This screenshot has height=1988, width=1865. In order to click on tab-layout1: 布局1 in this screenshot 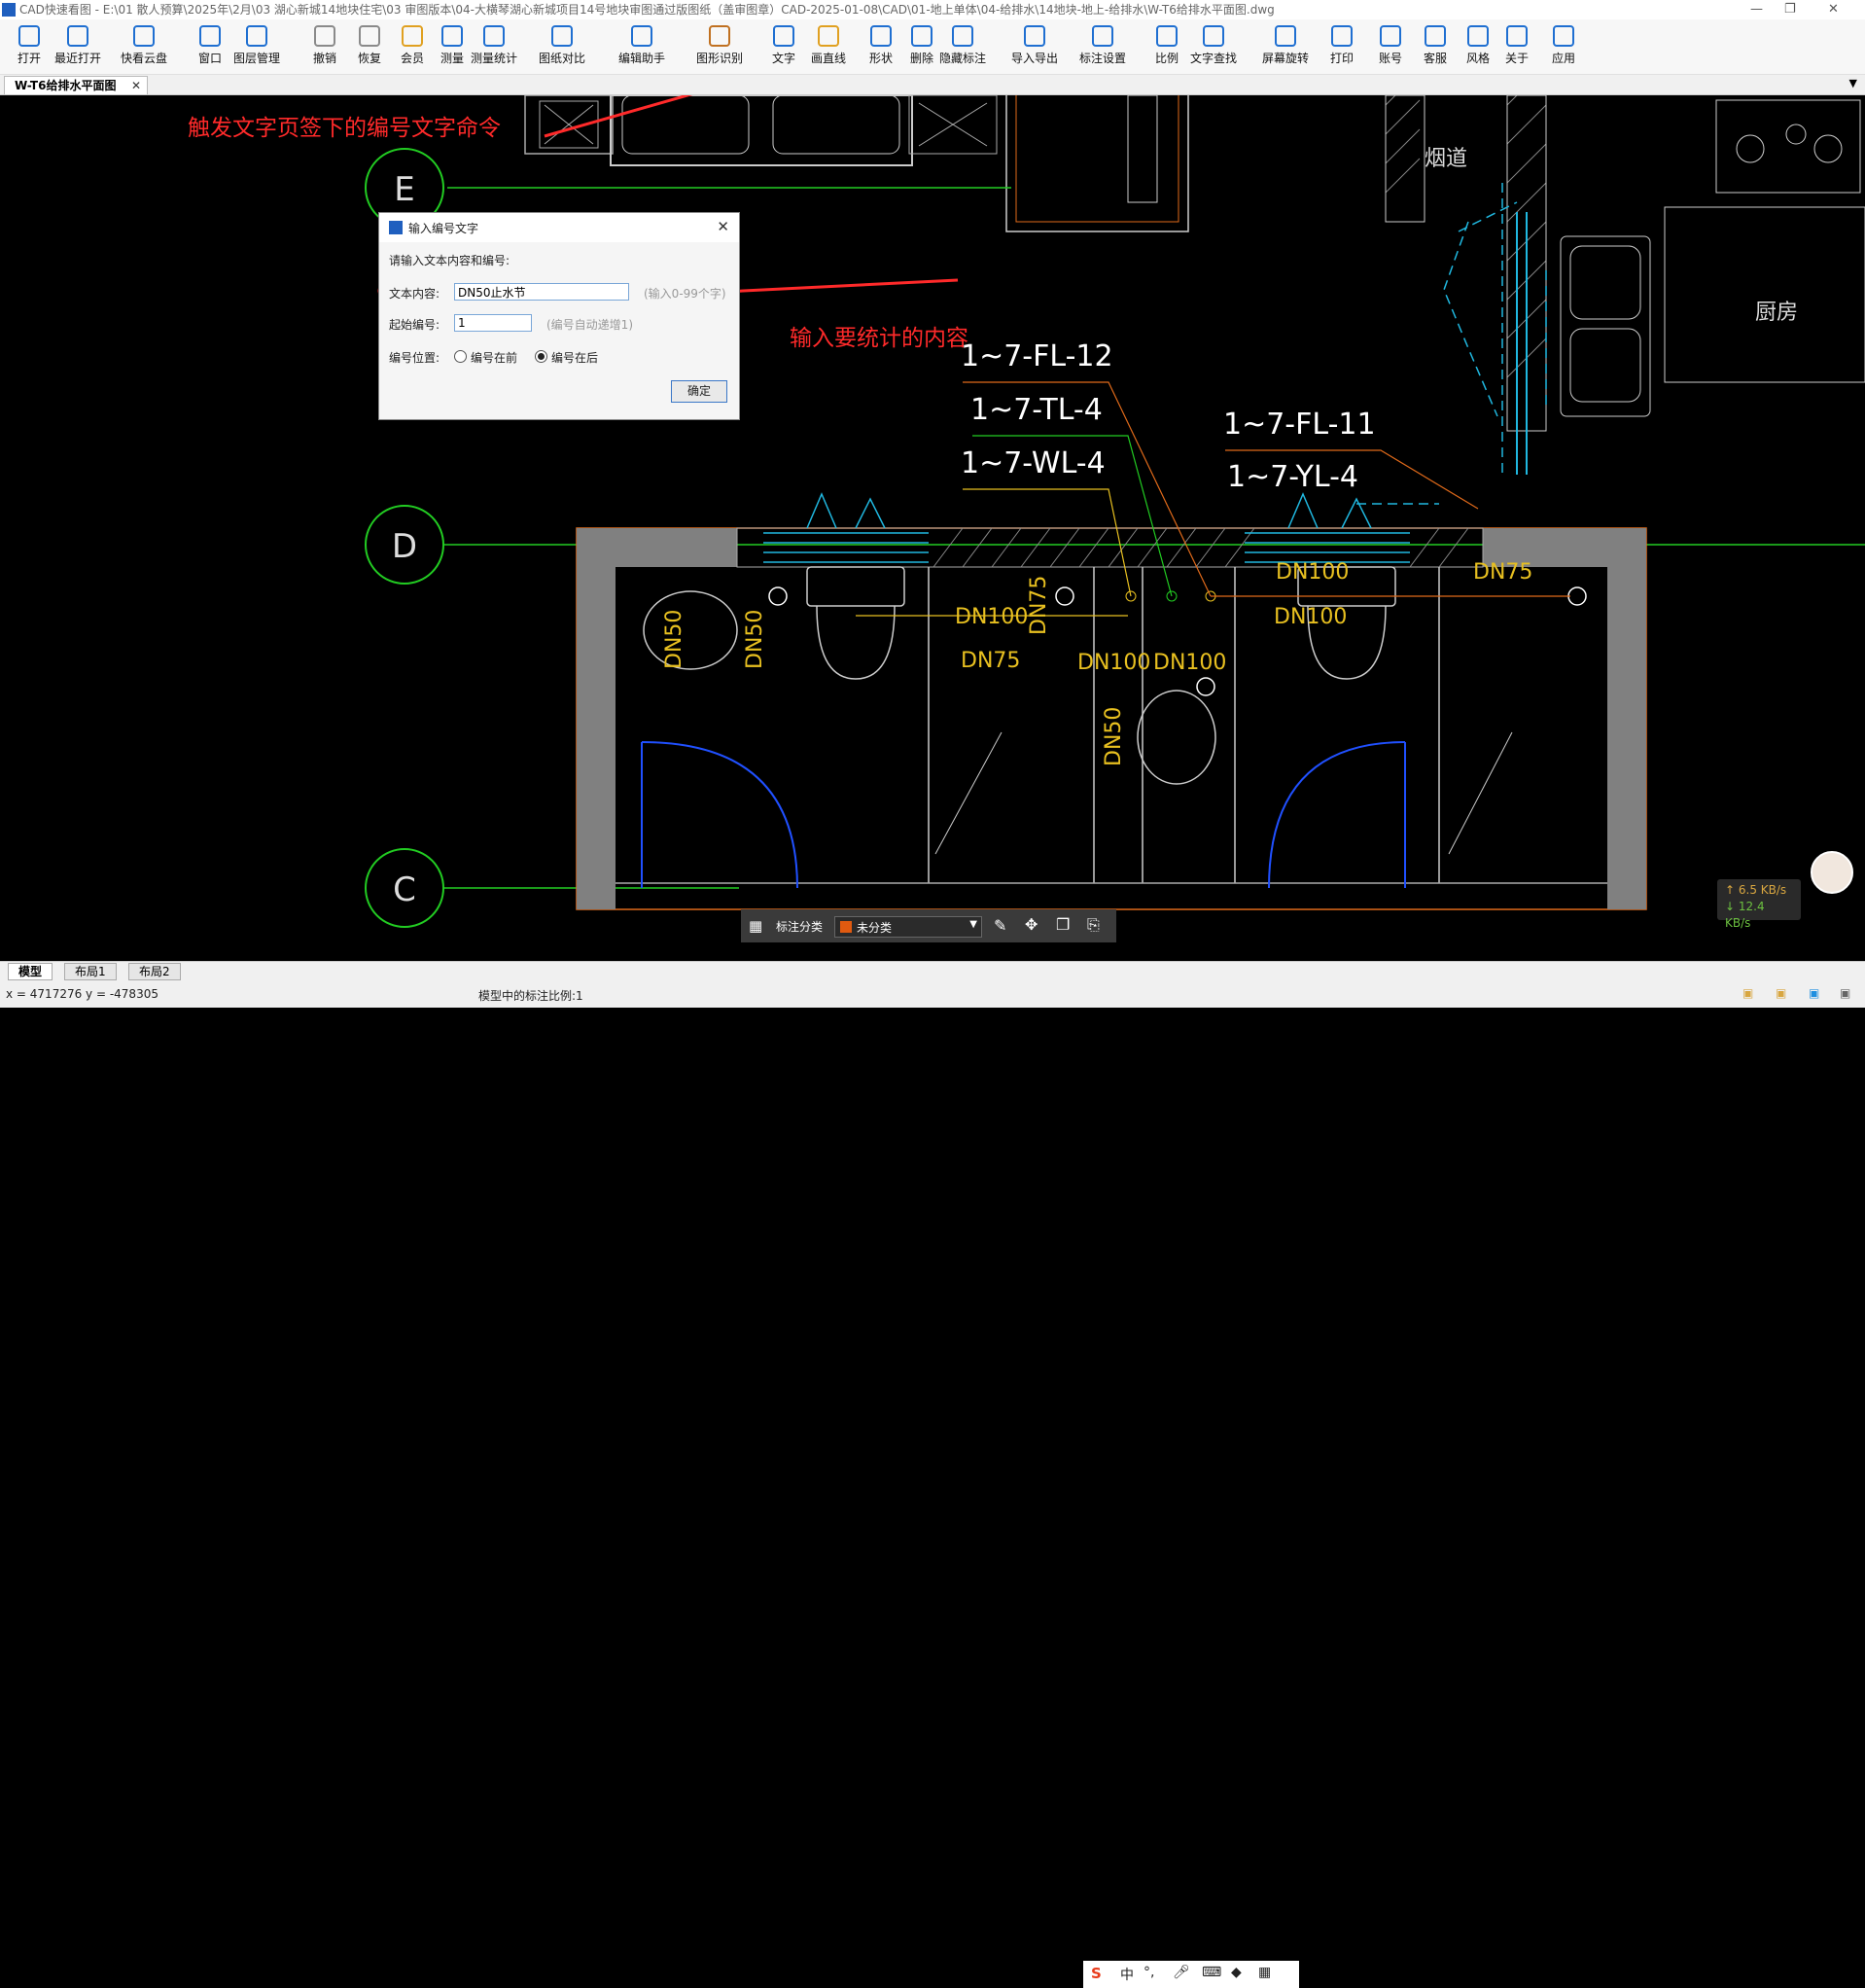, I will do `click(90, 971)`.